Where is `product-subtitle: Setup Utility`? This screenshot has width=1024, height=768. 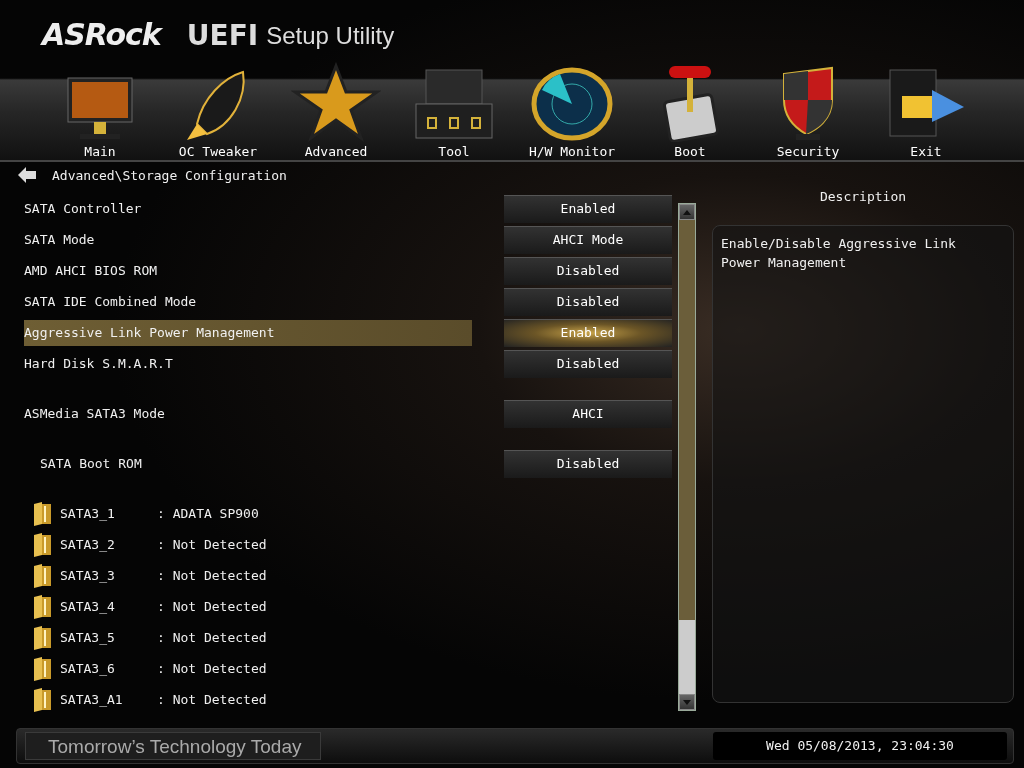
product-subtitle: Setup Utility is located at coordinates (330, 36).